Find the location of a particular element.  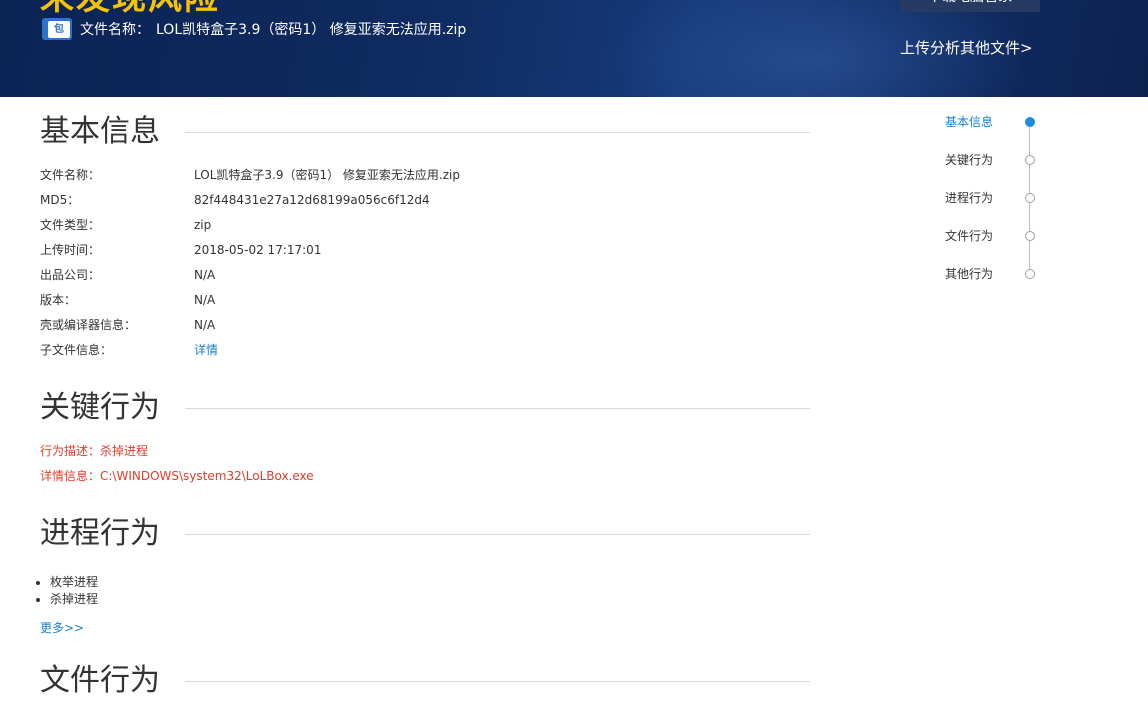

info-value: 82f448431e27a12d68199a056c6f12d4 is located at coordinates (312, 200).